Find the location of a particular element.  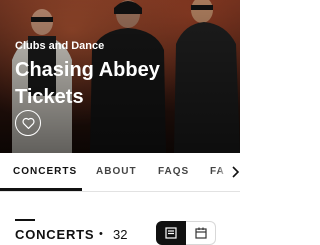

tab-concerts: CONCERTS is located at coordinates (45, 171).